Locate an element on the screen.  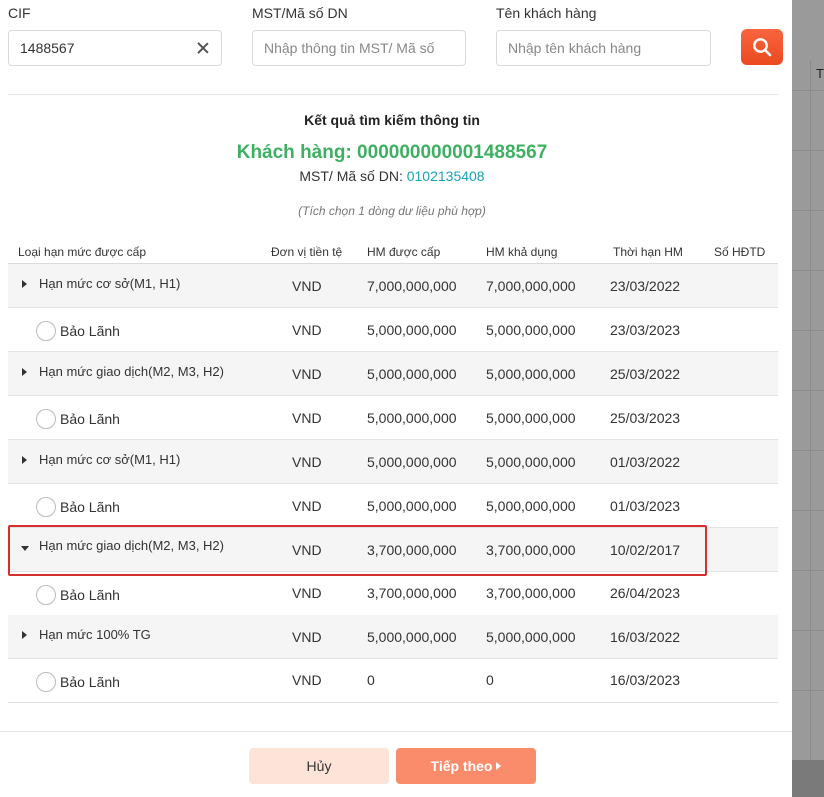
row-available: 0 is located at coordinates (490, 680).